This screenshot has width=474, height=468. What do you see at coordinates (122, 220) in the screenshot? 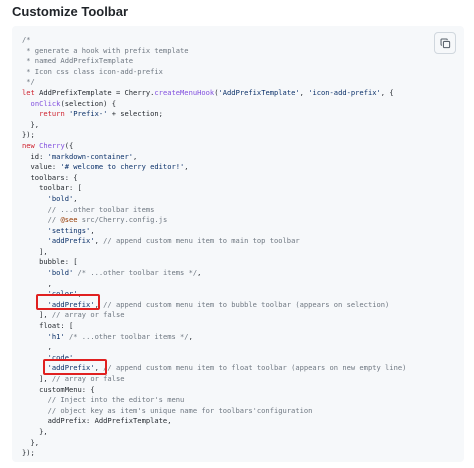
I see `code-token: src/Cherry.config.js` at bounding box center [122, 220].